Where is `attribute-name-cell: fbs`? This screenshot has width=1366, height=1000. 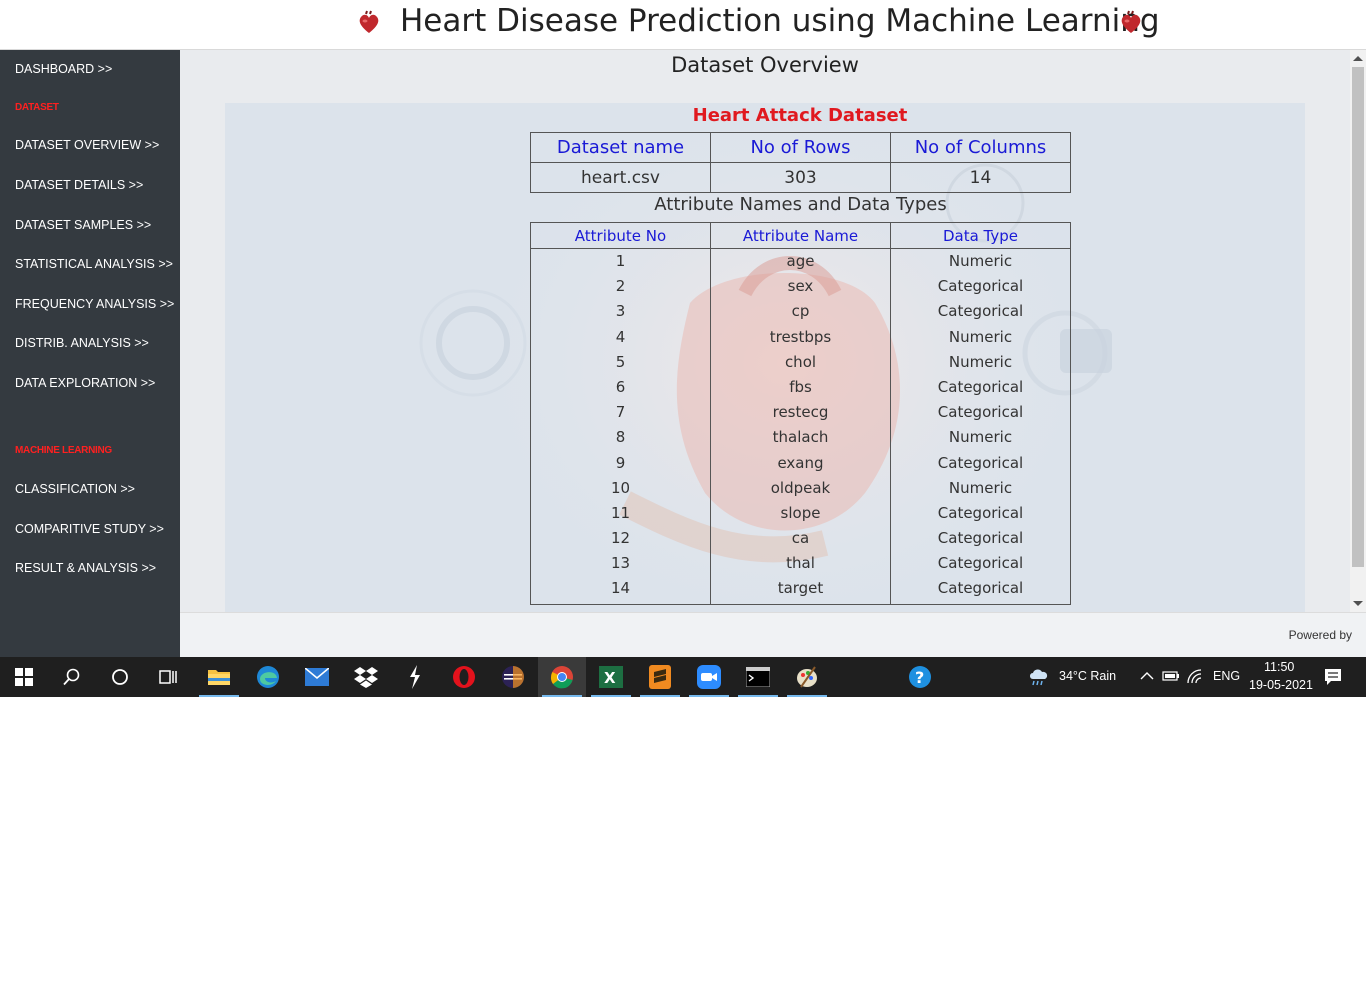 attribute-name-cell: fbs is located at coordinates (800, 387).